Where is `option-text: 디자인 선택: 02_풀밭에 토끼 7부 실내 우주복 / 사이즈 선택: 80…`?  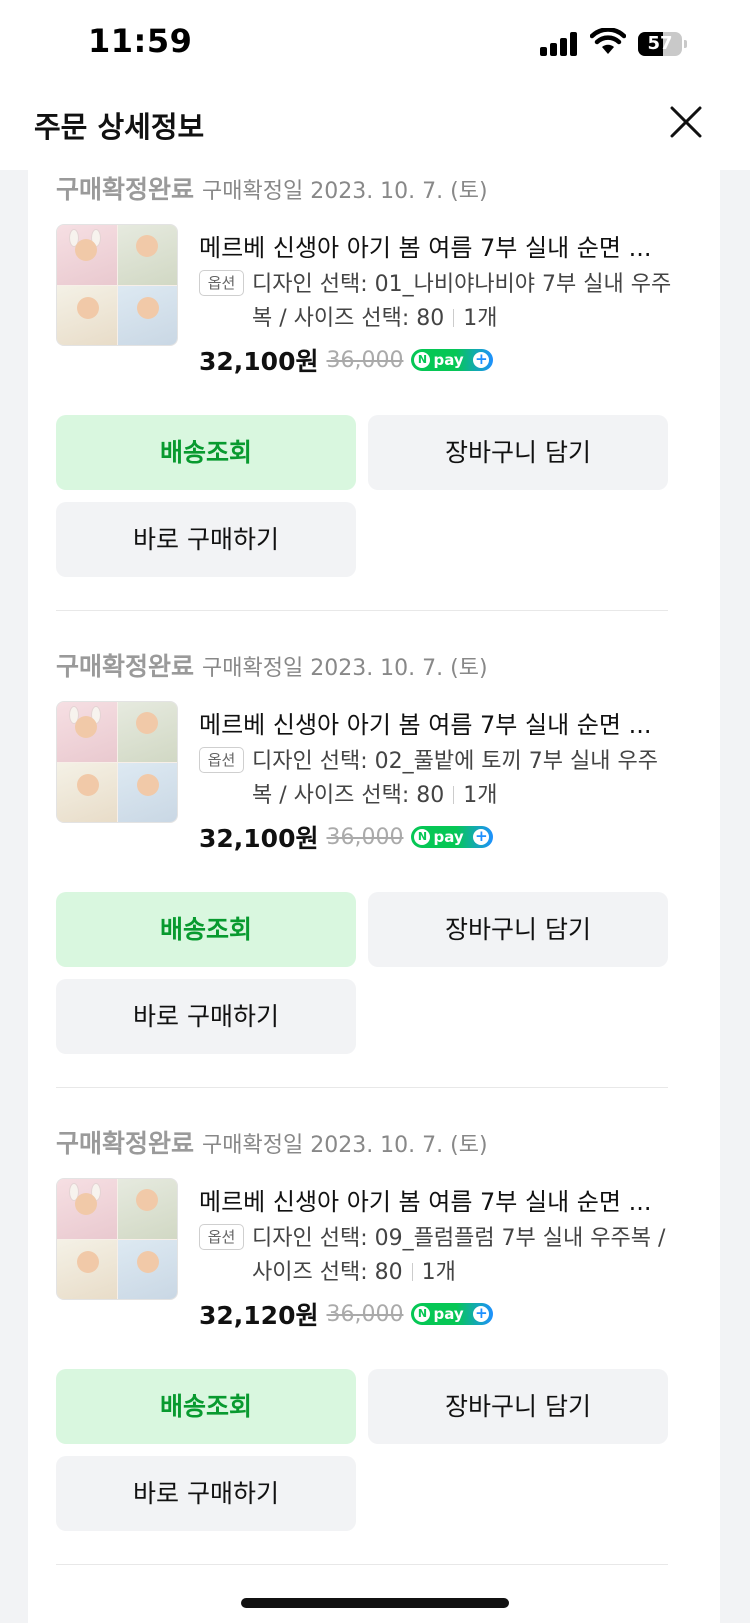
option-text: 디자인 선택: 02_풀밭에 토끼 7부 실내 우주복 / 사이즈 선택: 80… is located at coordinates (462, 779).